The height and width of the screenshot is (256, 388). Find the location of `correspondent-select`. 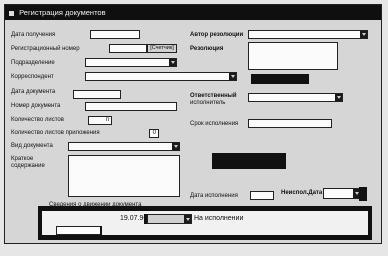

correspondent-select is located at coordinates (161, 76).